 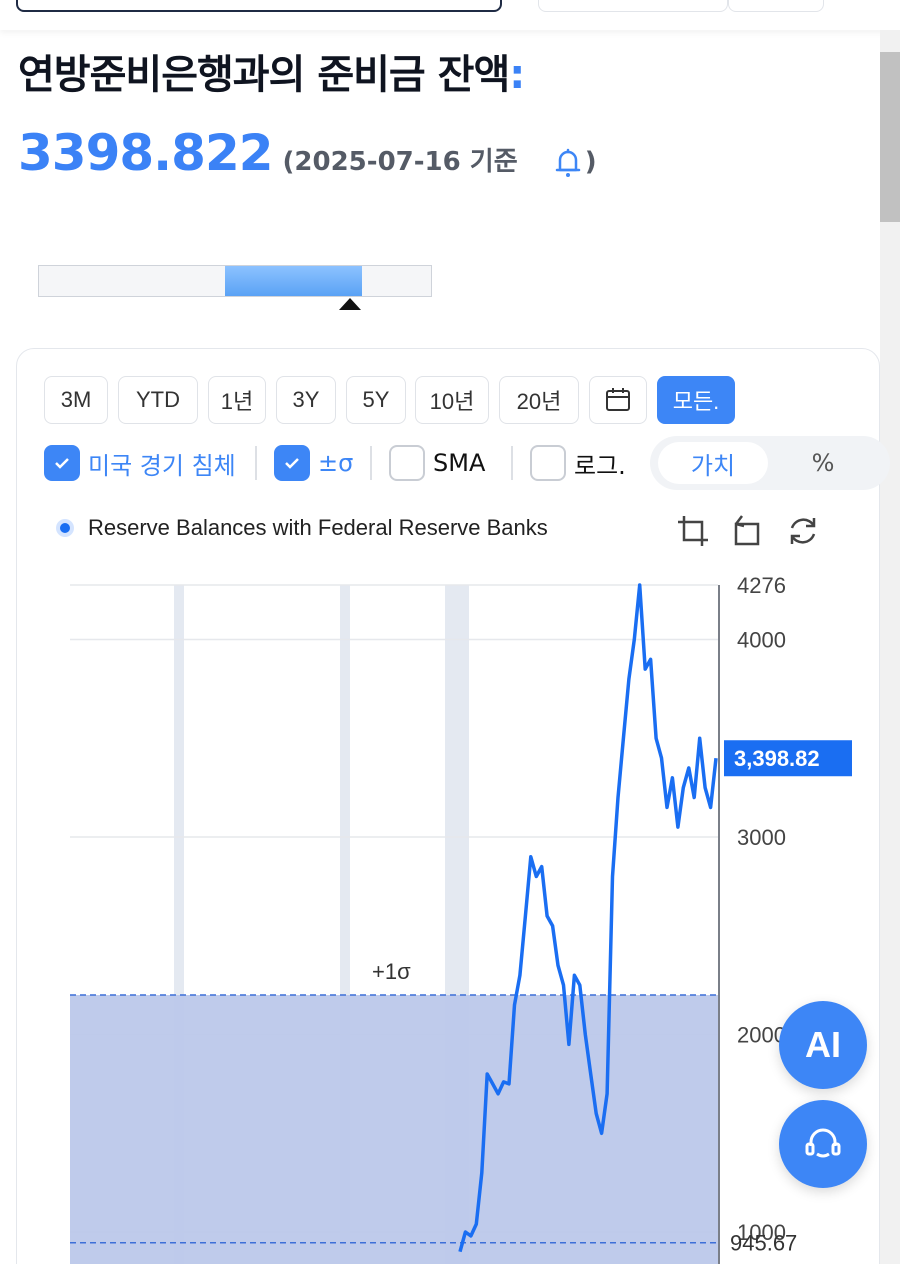 I want to click on calendar-button, so click(x=618, y=400).